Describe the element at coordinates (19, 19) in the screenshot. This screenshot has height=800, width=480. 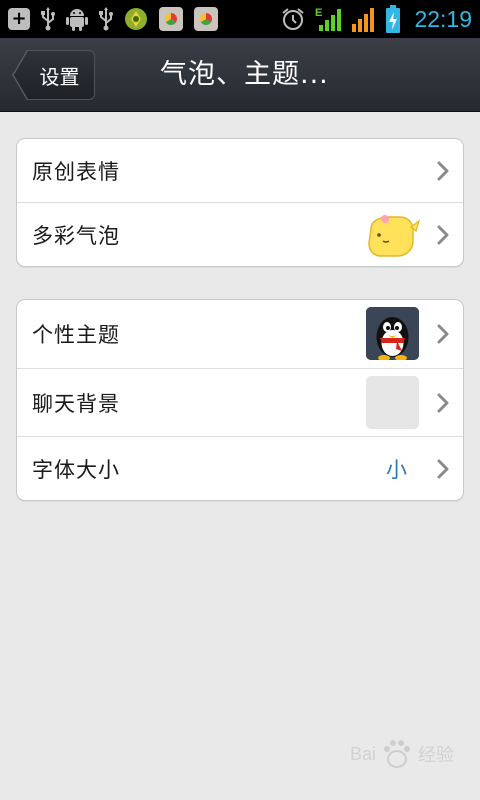
I see `add-notification-icon: +` at that location.